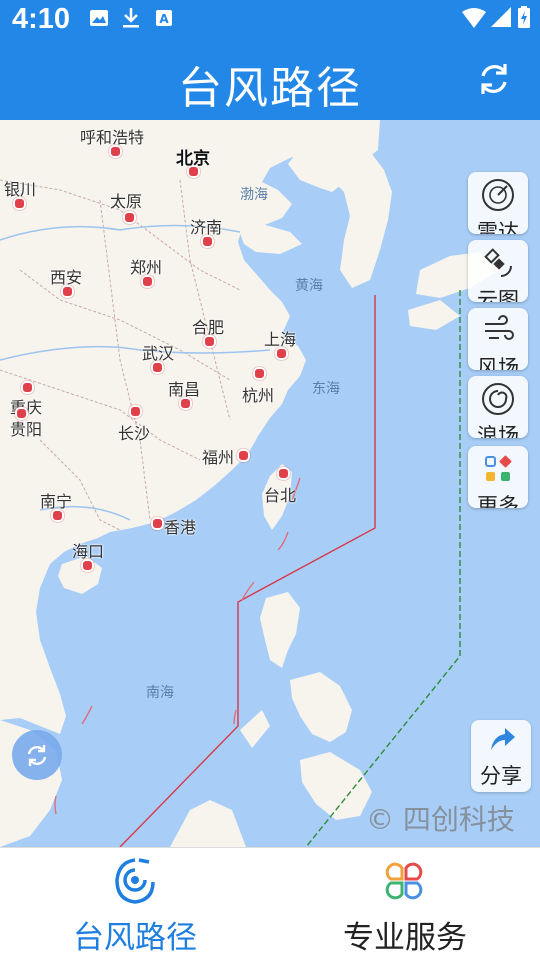 The image size is (540, 961). I want to click on status-bar: 4:10 A, so click(270, 21).